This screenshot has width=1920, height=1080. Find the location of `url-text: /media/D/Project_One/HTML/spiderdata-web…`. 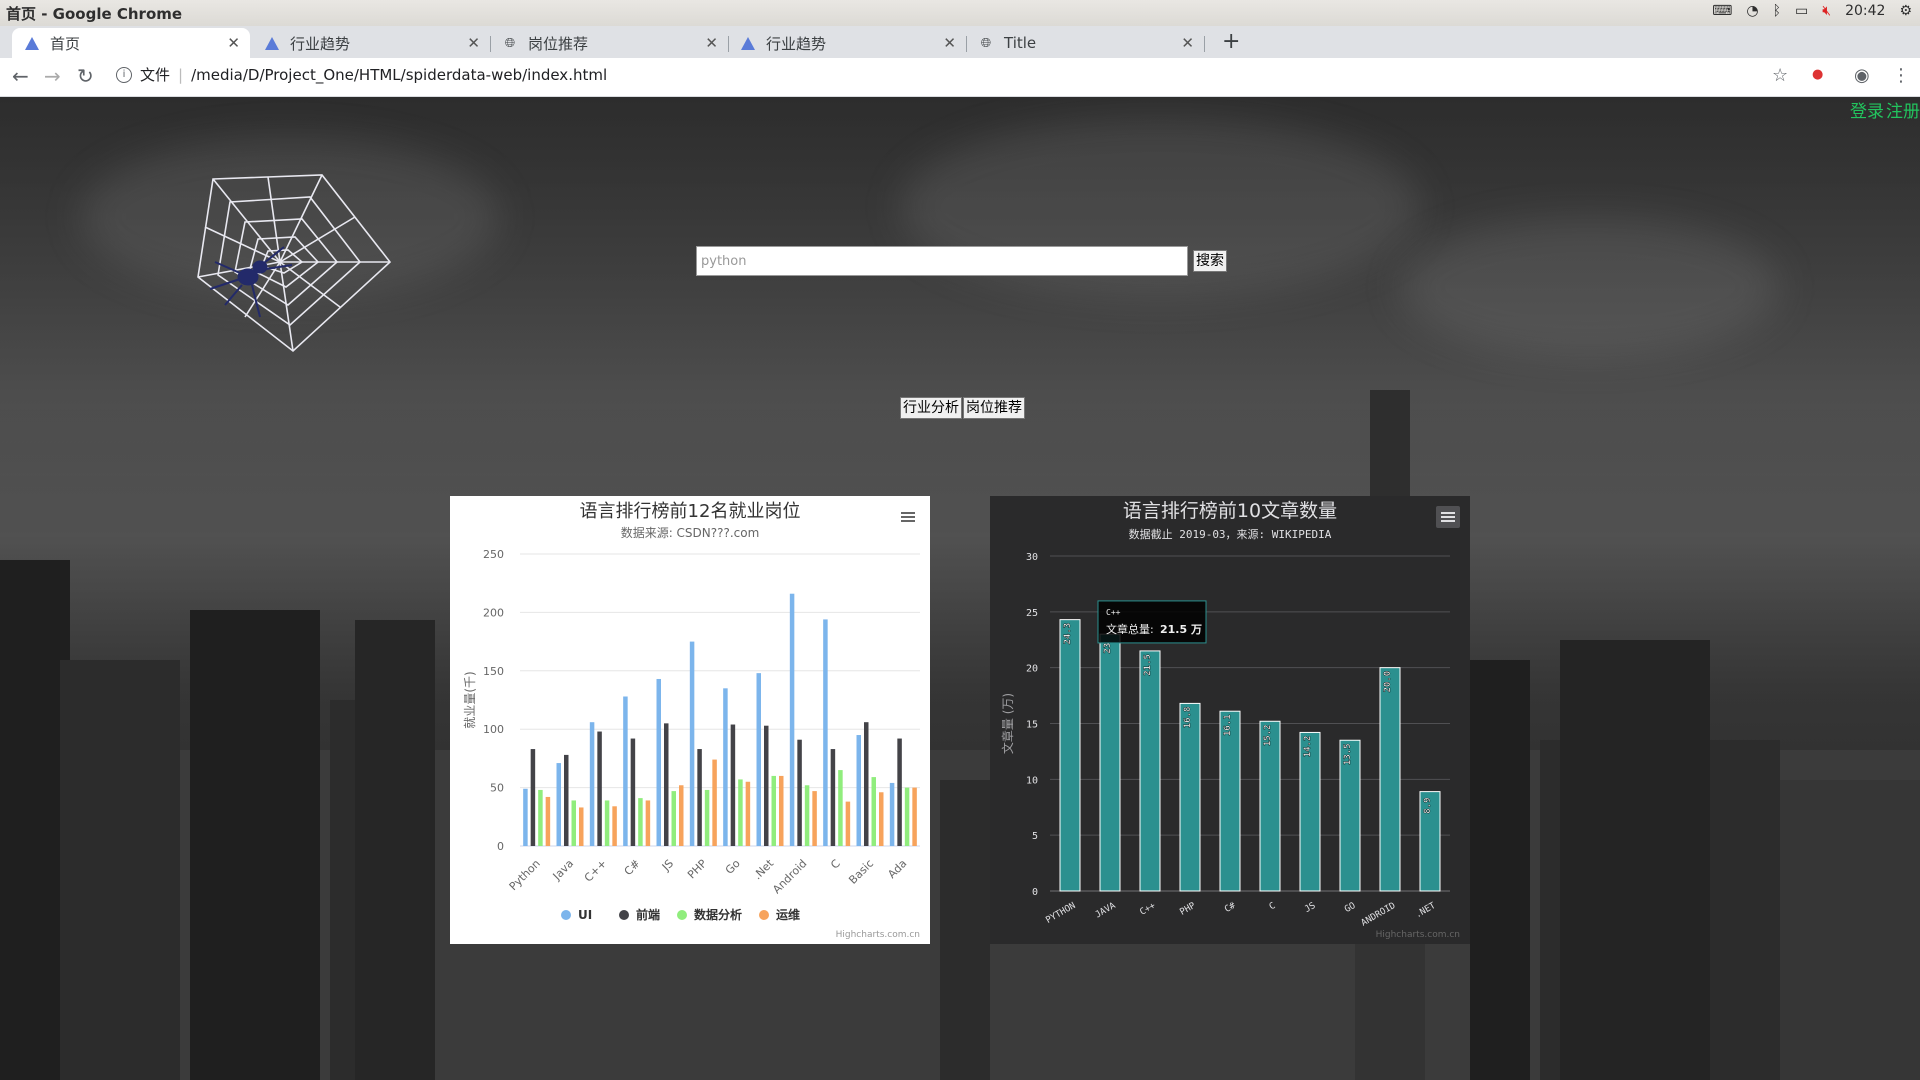

url-text: /media/D/Project_One/HTML/spiderdata-web… is located at coordinates (399, 75).